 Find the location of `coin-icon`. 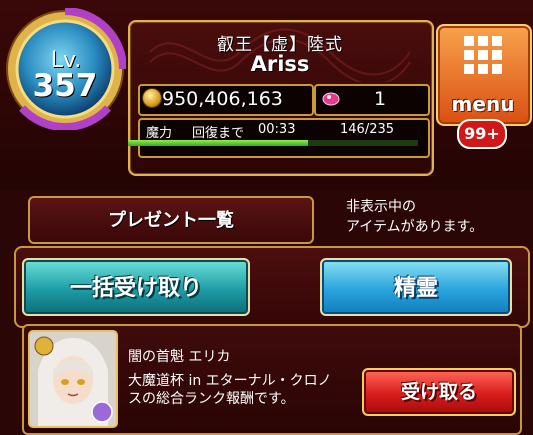

coin-icon is located at coordinates (152, 98).